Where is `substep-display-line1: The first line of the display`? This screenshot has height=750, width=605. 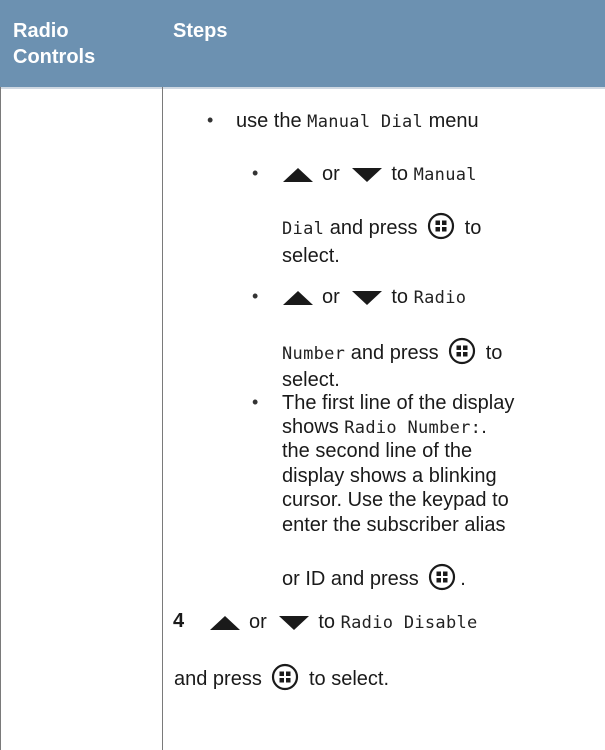
substep-display-line1: The first line of the display is located at coordinates (398, 403).